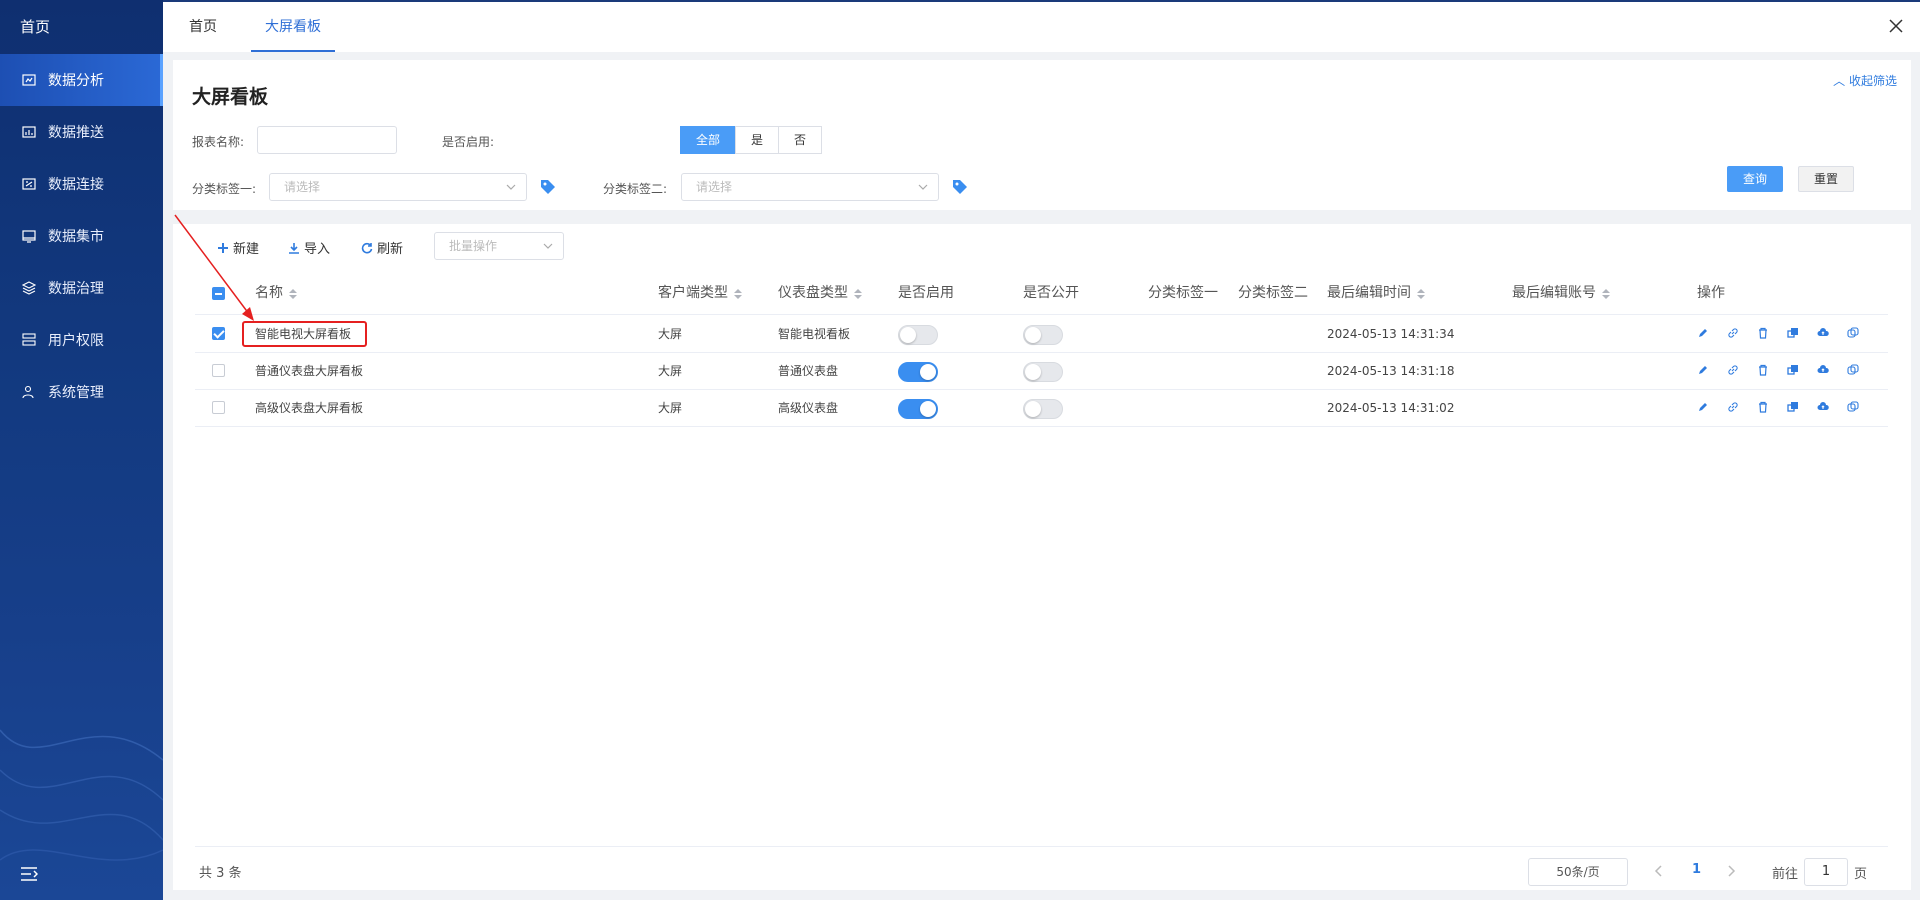 The width and height of the screenshot is (1920, 900). I want to click on import-button: 导入, so click(309, 247).